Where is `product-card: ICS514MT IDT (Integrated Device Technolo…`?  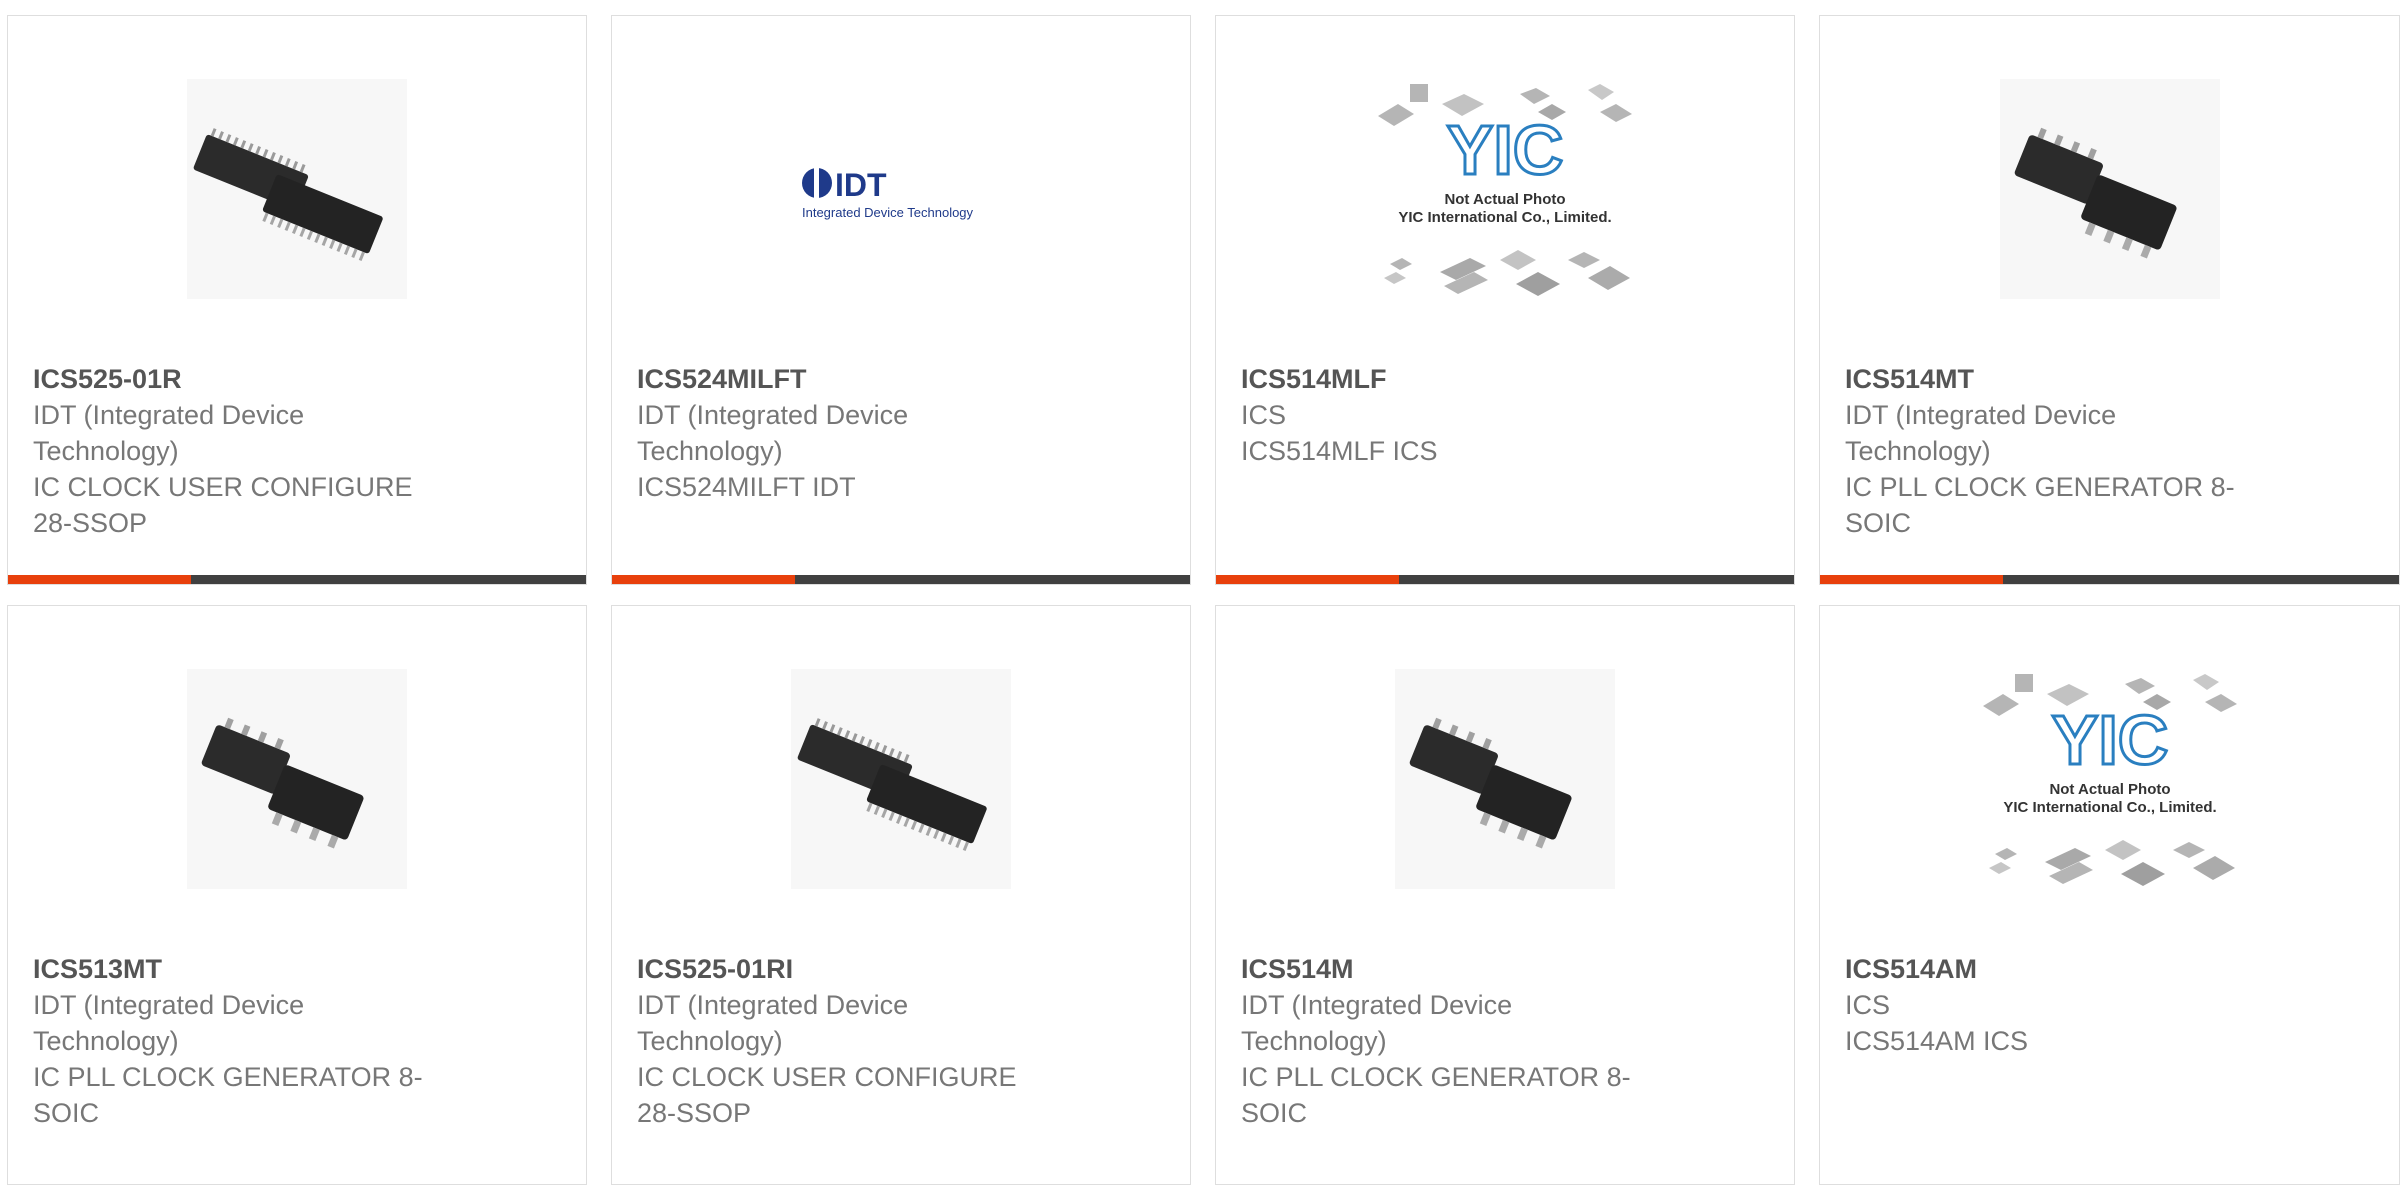
product-card: ICS514MT IDT (Integrated Device Technolo… is located at coordinates (2109, 300).